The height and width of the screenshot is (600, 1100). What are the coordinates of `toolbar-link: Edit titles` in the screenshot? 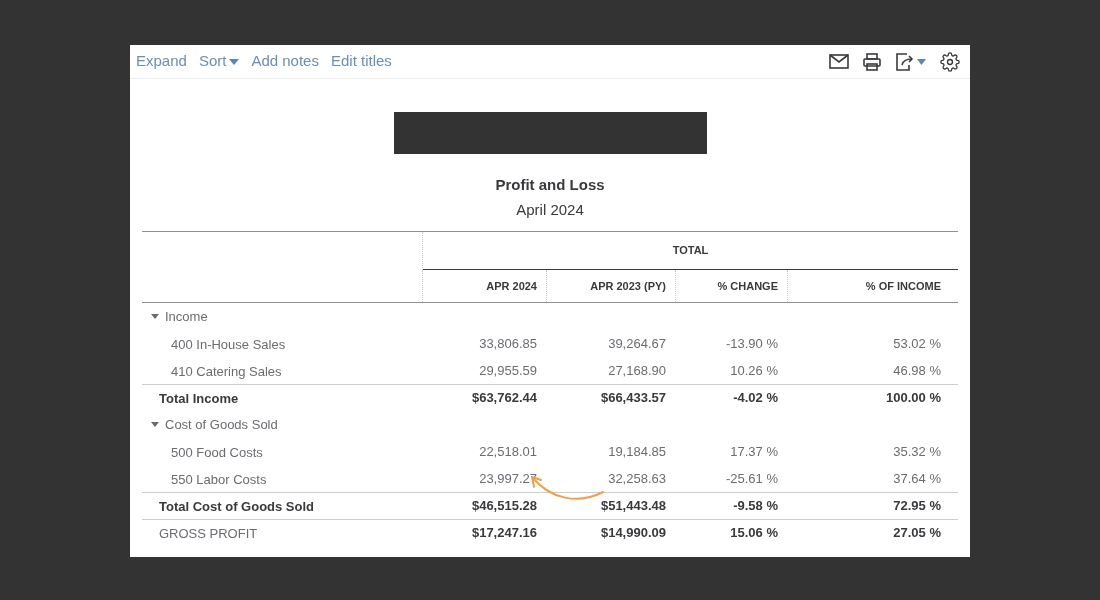 It's located at (361, 61).